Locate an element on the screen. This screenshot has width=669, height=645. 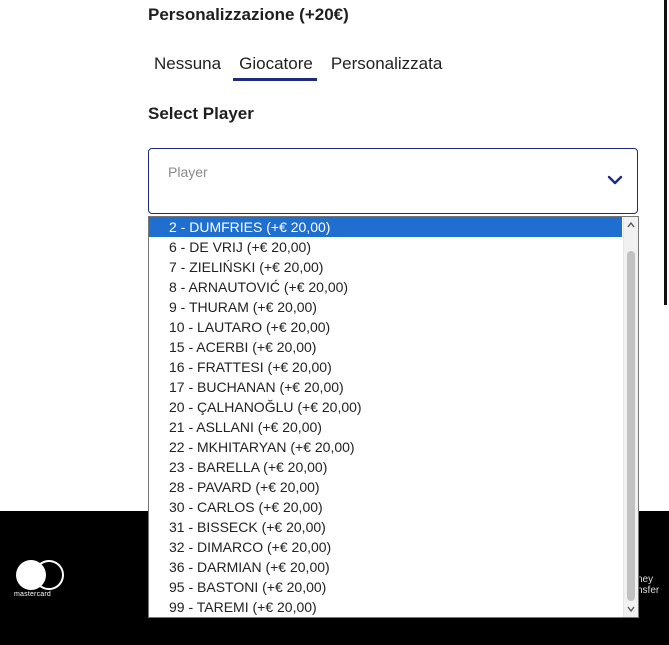
select-player-title: Select Player is located at coordinates (201, 113).